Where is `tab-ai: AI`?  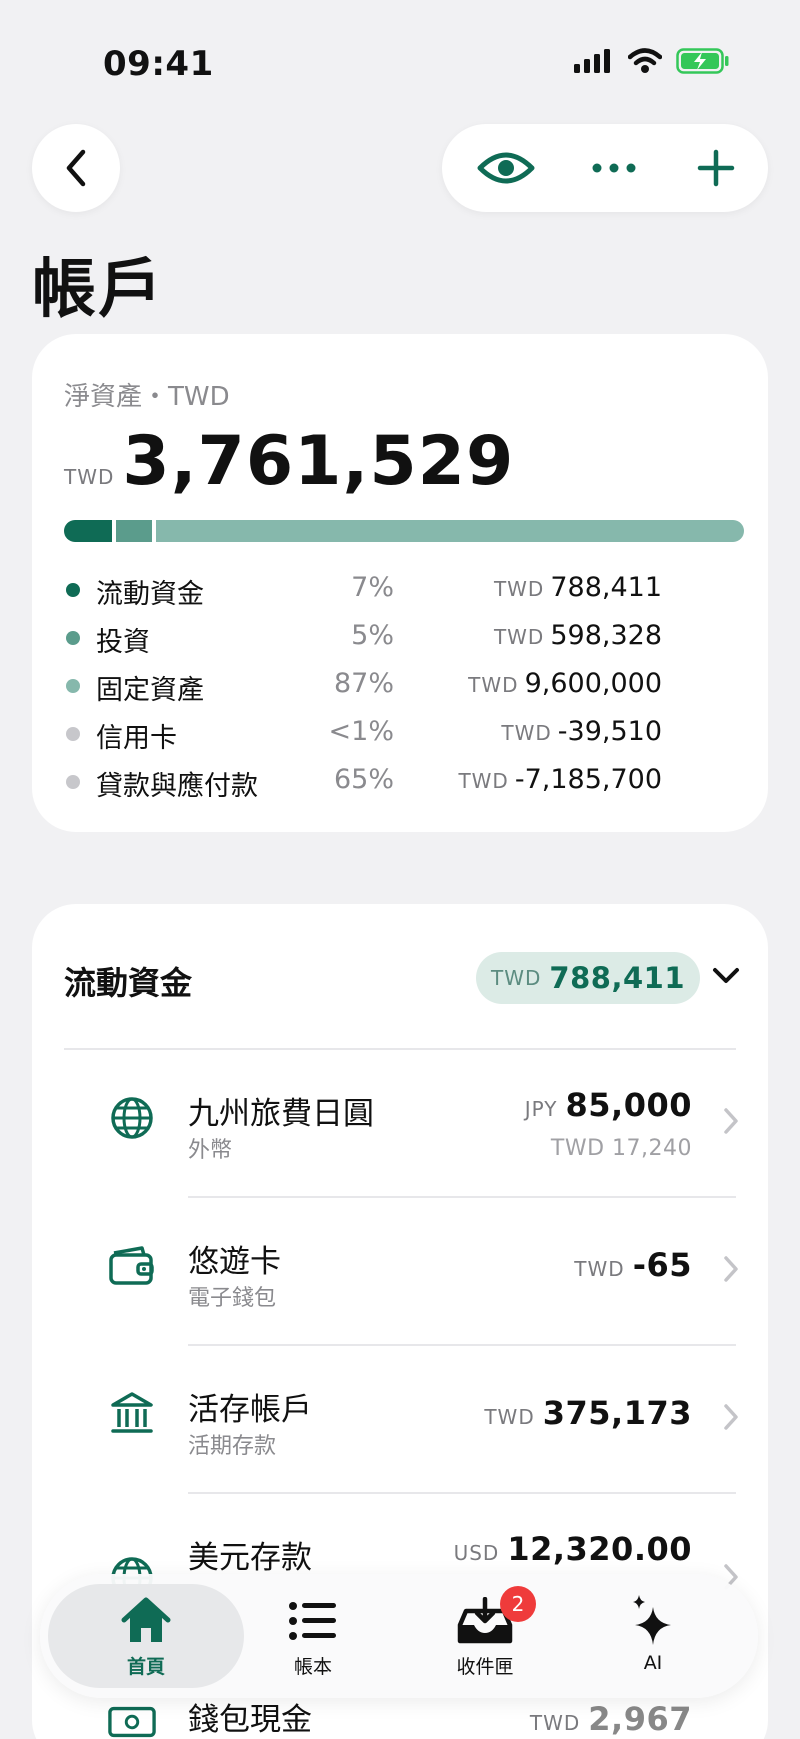 tab-ai: AI is located at coordinates (653, 1636).